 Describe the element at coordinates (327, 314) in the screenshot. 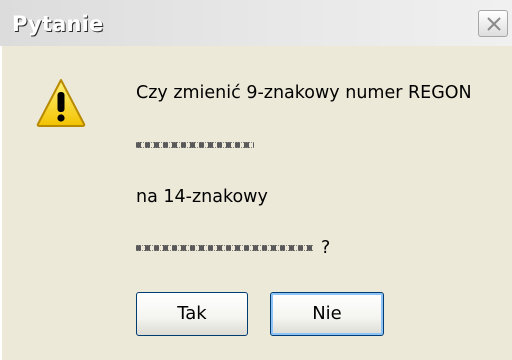

I see `no-button: Nie` at that location.